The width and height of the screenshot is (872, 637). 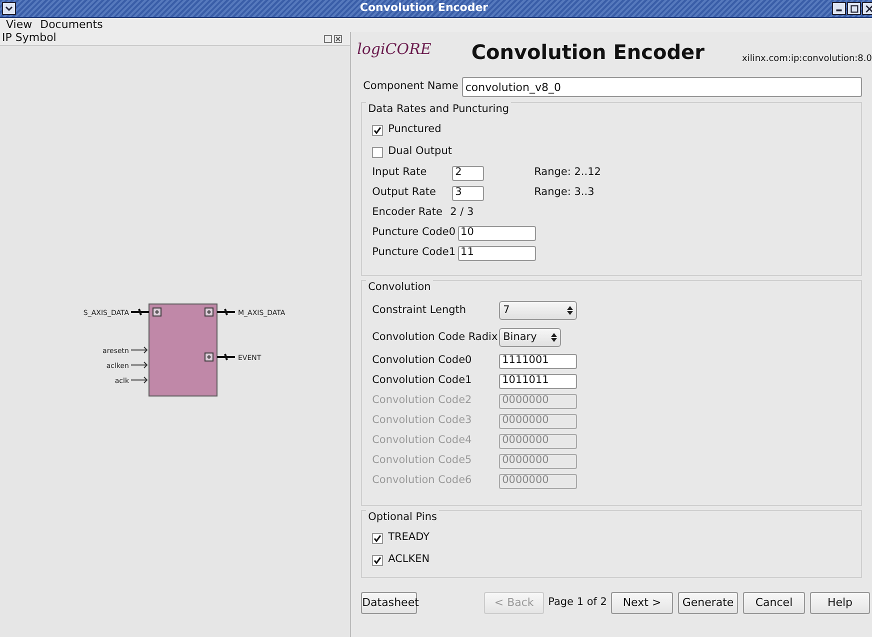 I want to click on range-hint: Range: 2..12, so click(x=567, y=172).